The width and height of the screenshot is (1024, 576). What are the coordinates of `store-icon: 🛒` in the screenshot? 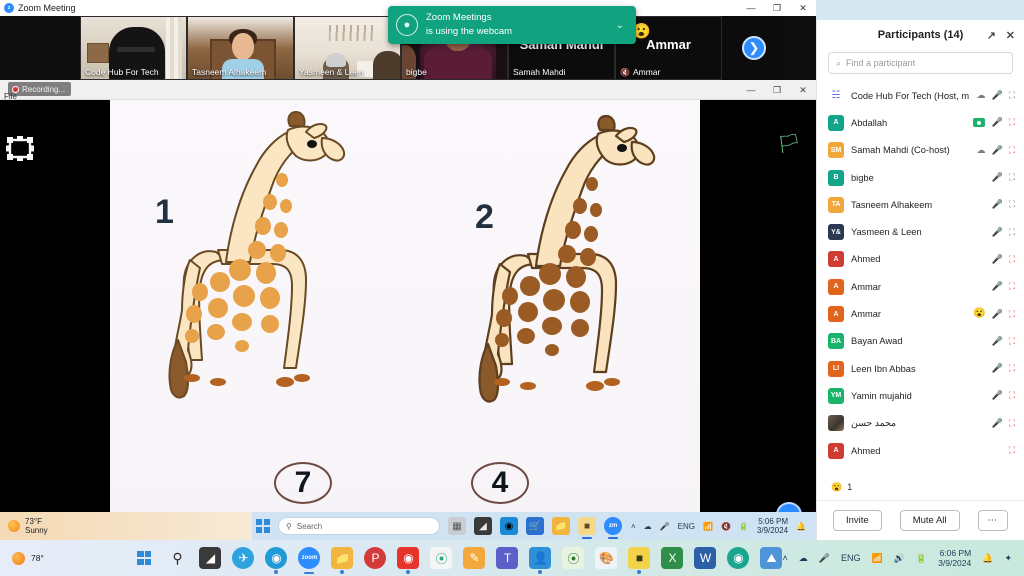 It's located at (535, 526).